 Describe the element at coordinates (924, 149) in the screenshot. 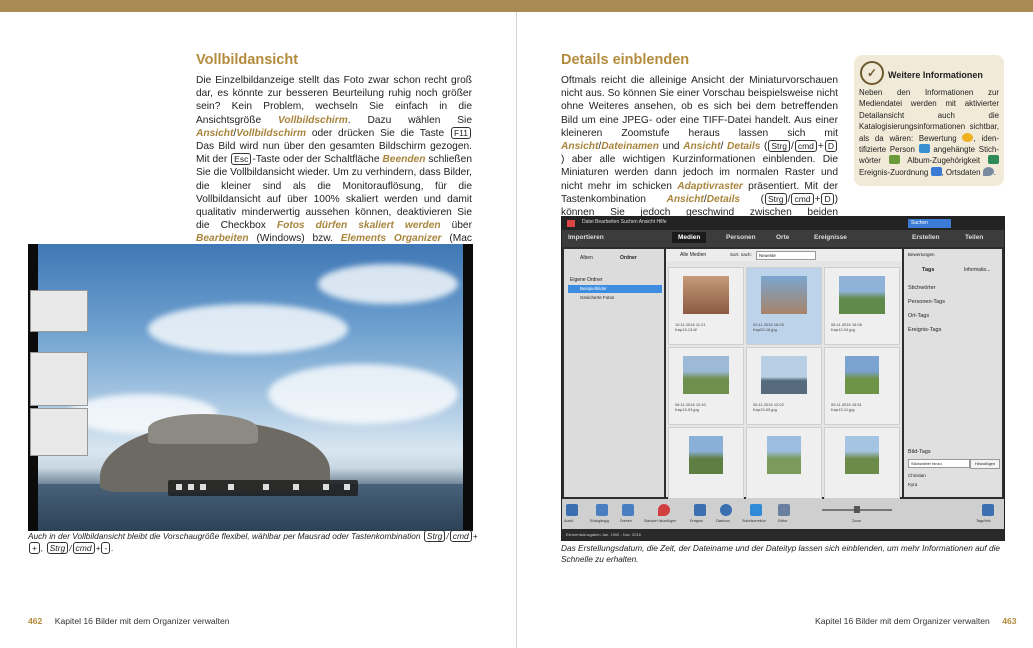

I see `person-icon` at that location.